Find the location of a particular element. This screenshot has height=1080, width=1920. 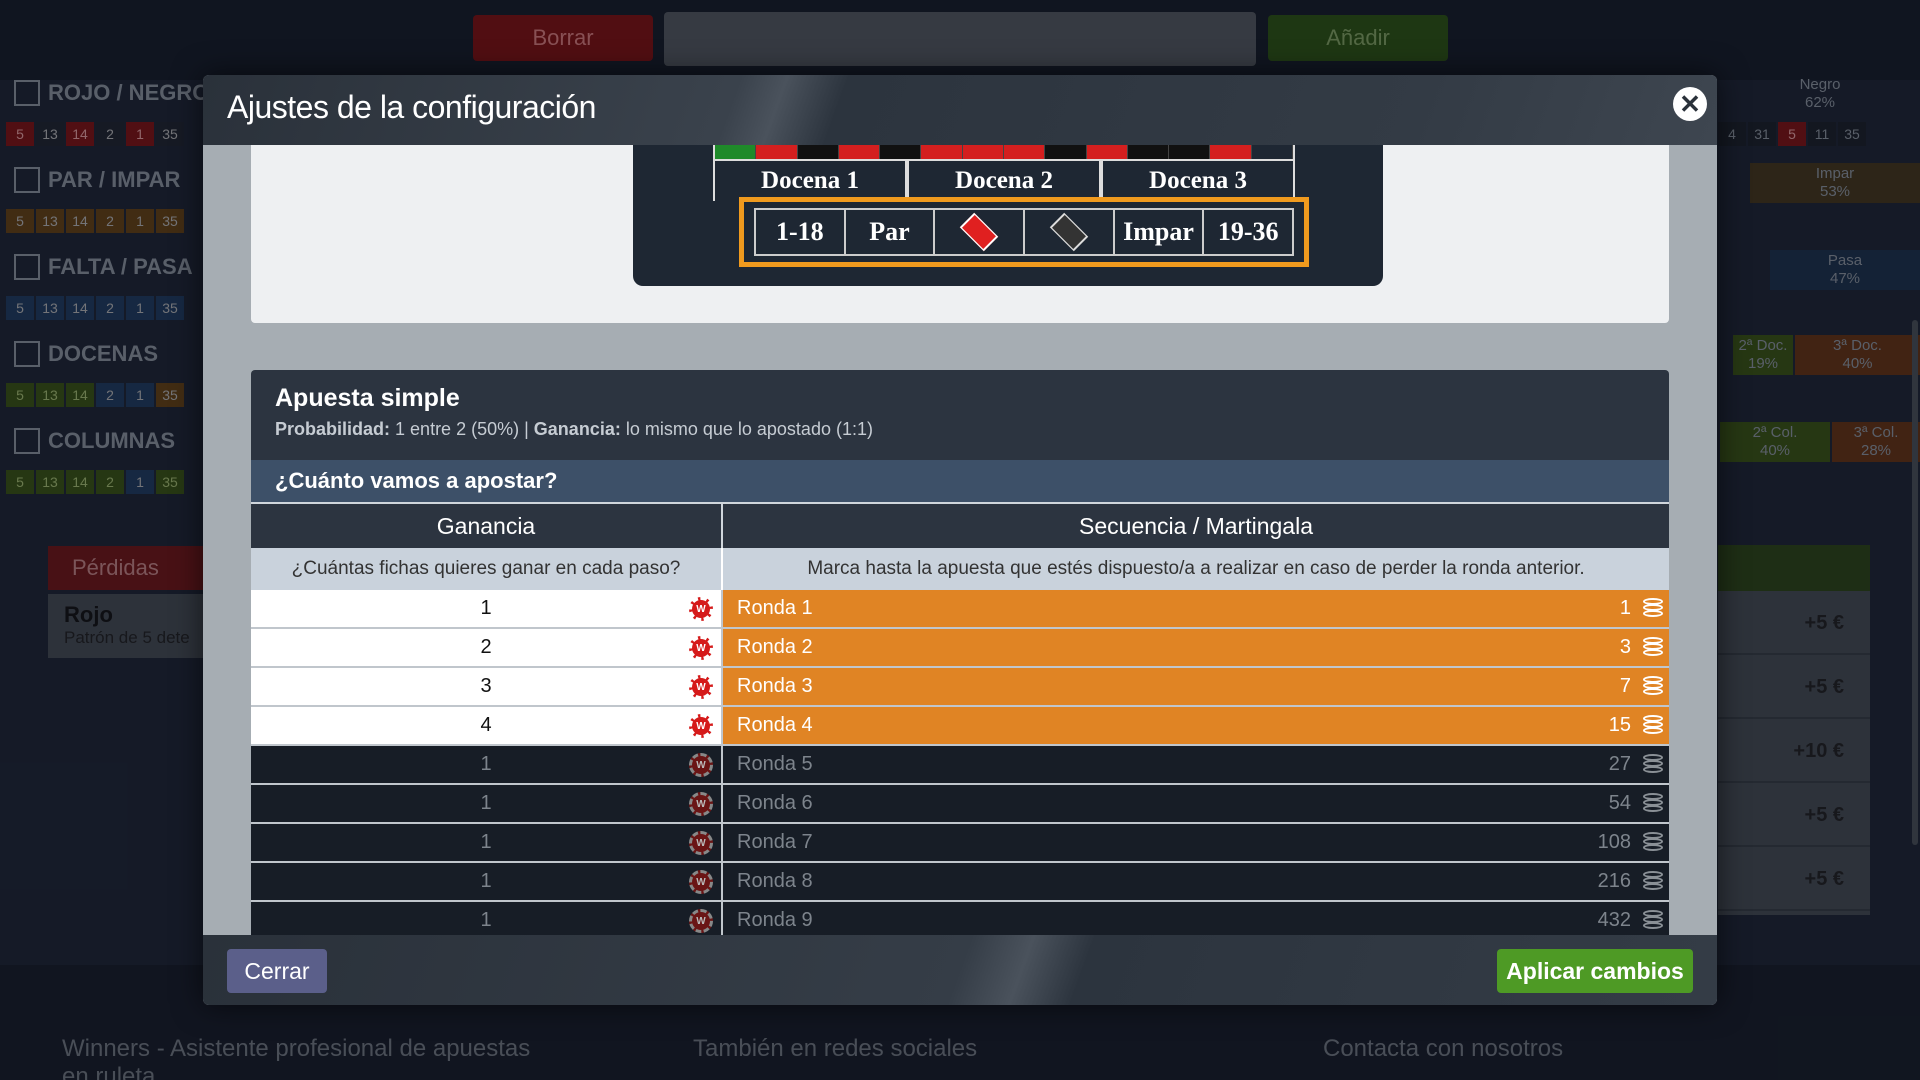

table-row: 1 W Ronda 11 is located at coordinates (960, 609).